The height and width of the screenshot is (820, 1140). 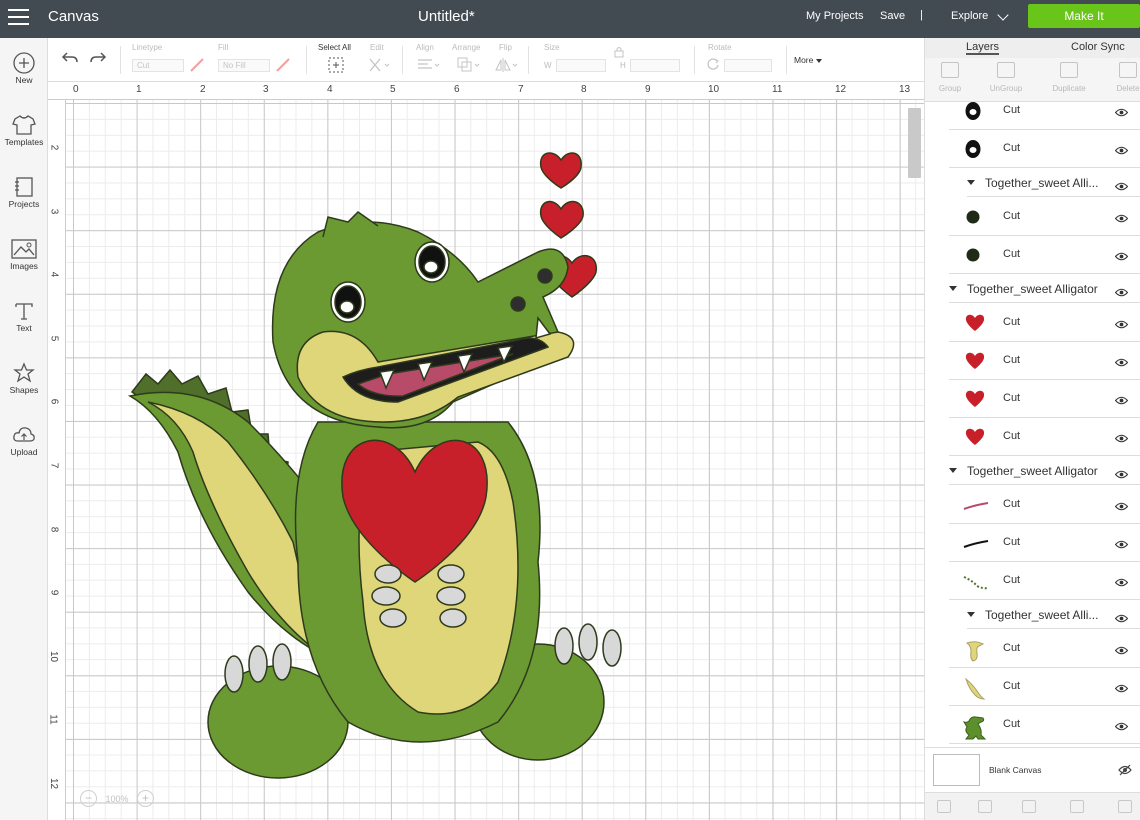 I want to click on linetype-color-swatch-icon, so click(x=197, y=65).